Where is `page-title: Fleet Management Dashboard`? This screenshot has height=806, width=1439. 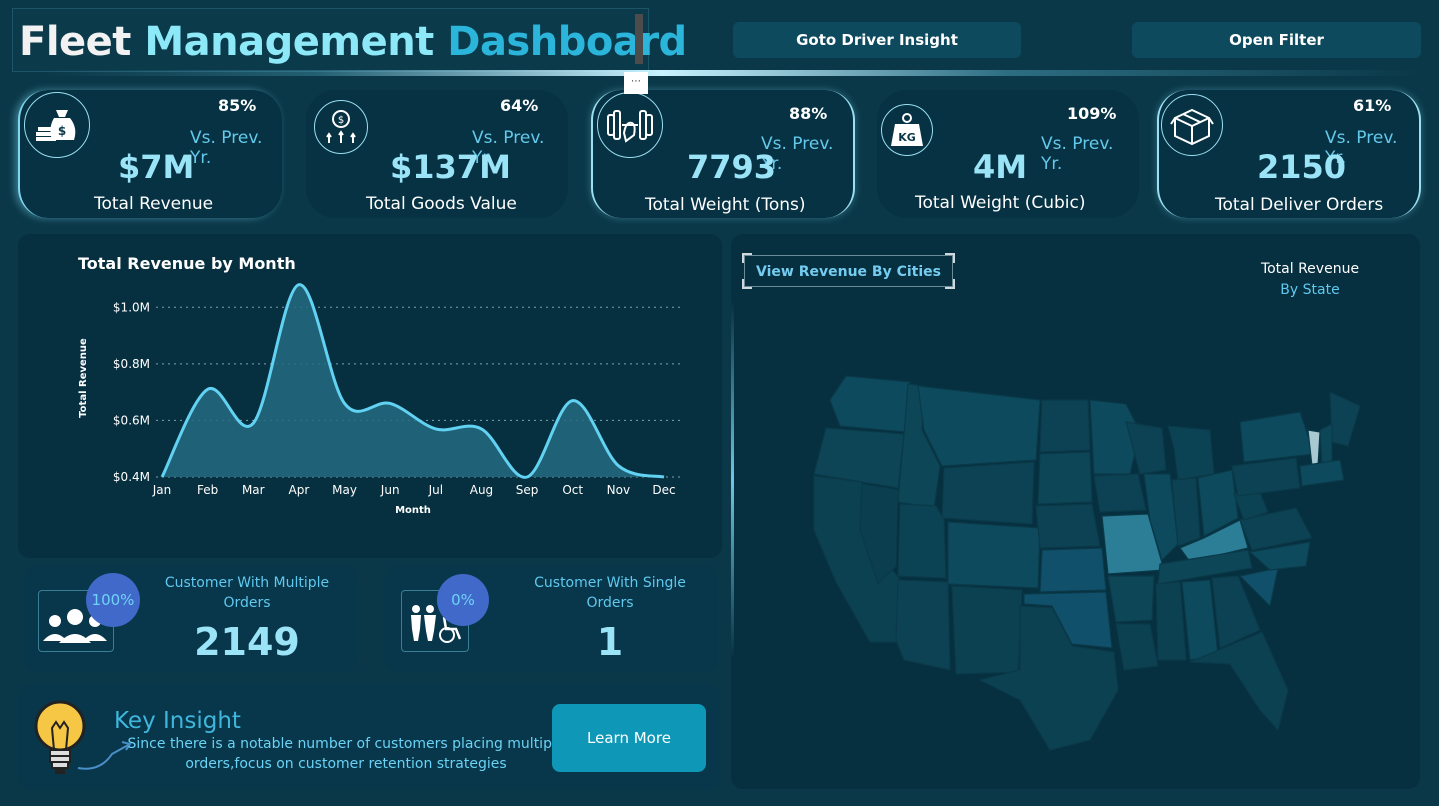 page-title: Fleet Management Dashboard is located at coordinates (353, 42).